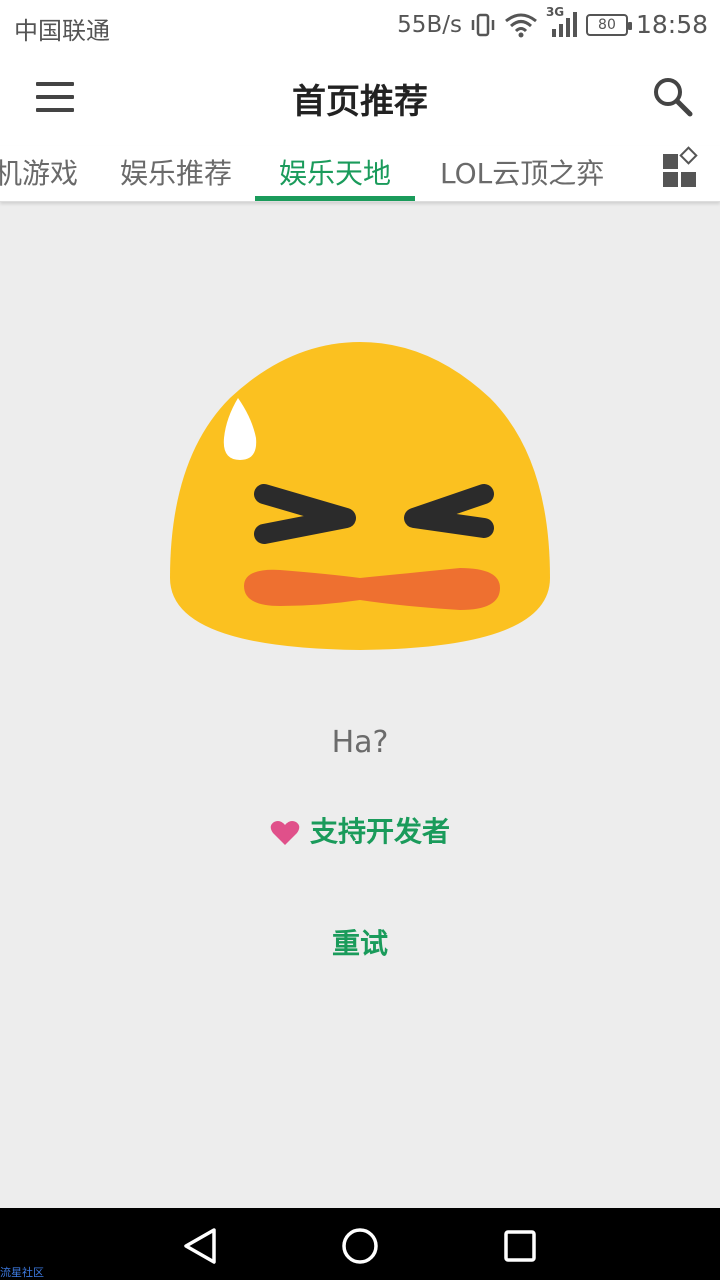  I want to click on carrier-name: 中国联通, so click(62, 31).